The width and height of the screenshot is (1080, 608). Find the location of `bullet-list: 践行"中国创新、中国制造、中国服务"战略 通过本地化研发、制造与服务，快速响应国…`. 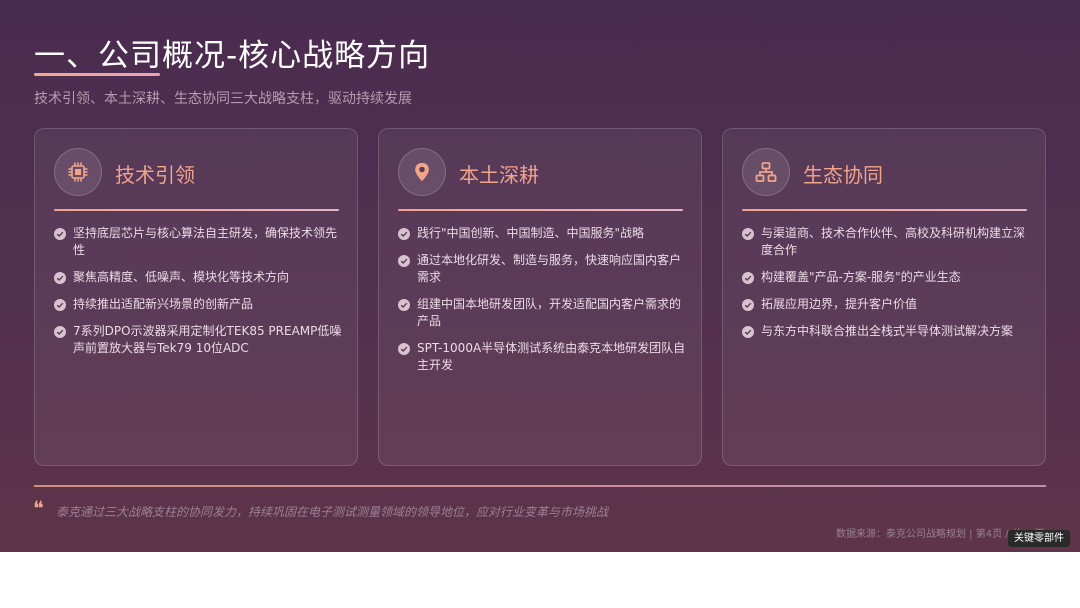

bullet-list: 践行"中国创新、中国制造、中国服务"战略 通过本地化研发、制造与服务，快速响应国… is located at coordinates (543, 304).